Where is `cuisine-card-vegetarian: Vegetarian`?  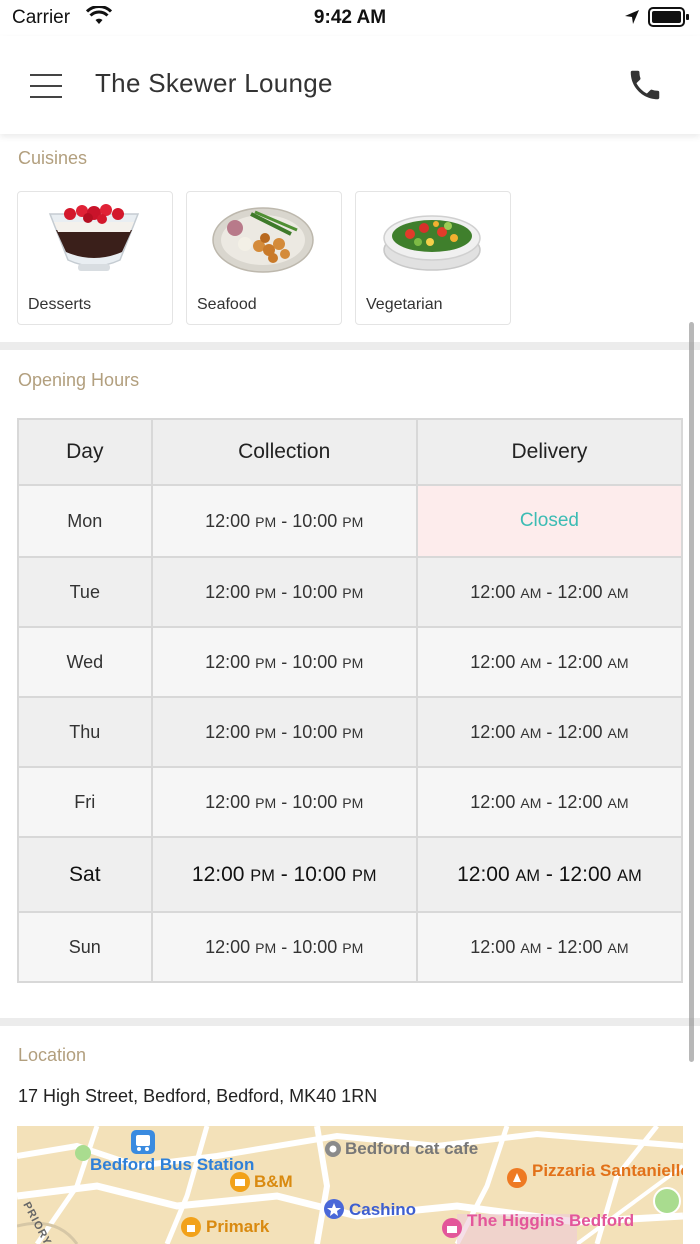
cuisine-card-vegetarian: Vegetarian is located at coordinates (433, 258).